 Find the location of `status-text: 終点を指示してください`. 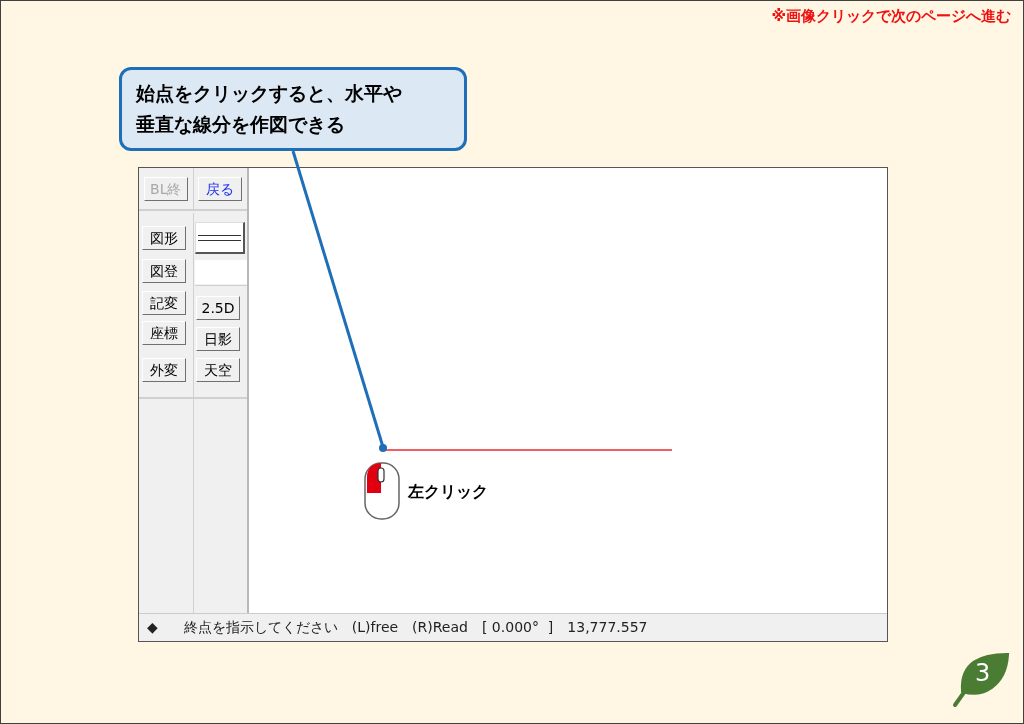

status-text: 終点を指示してください is located at coordinates (260, 627).